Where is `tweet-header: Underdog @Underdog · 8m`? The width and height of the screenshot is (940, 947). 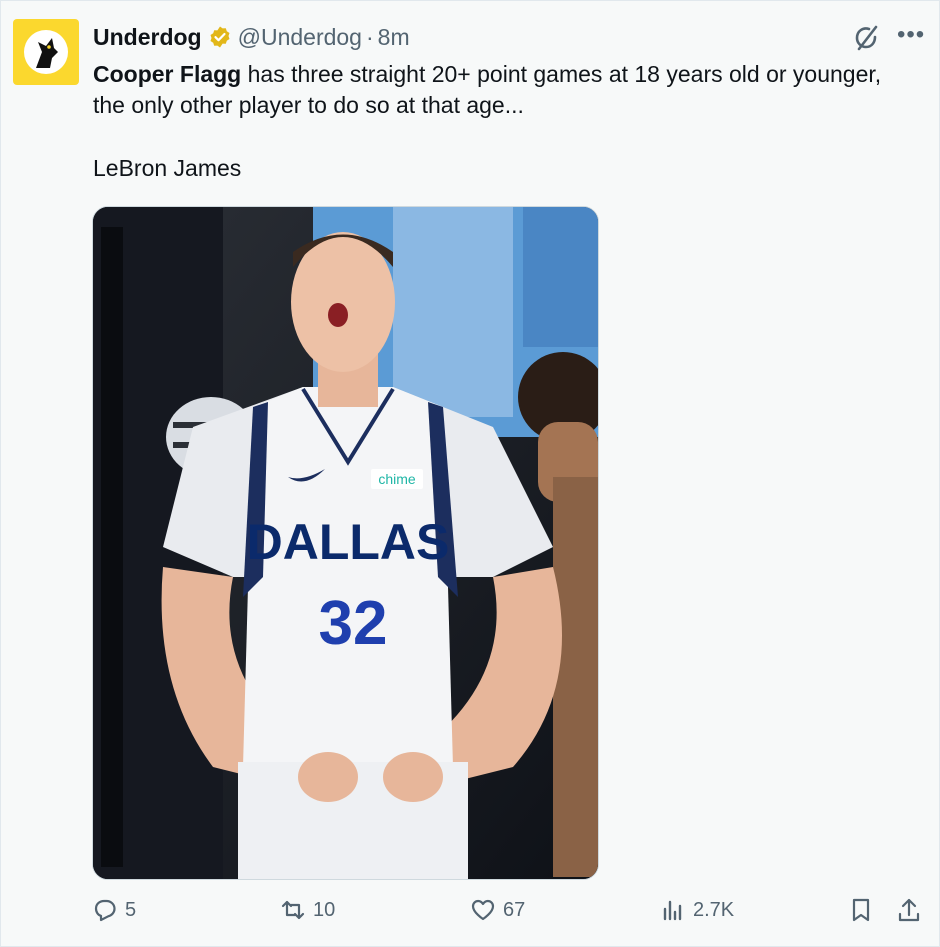
tweet-header: Underdog @Underdog · 8m is located at coordinates (251, 37).